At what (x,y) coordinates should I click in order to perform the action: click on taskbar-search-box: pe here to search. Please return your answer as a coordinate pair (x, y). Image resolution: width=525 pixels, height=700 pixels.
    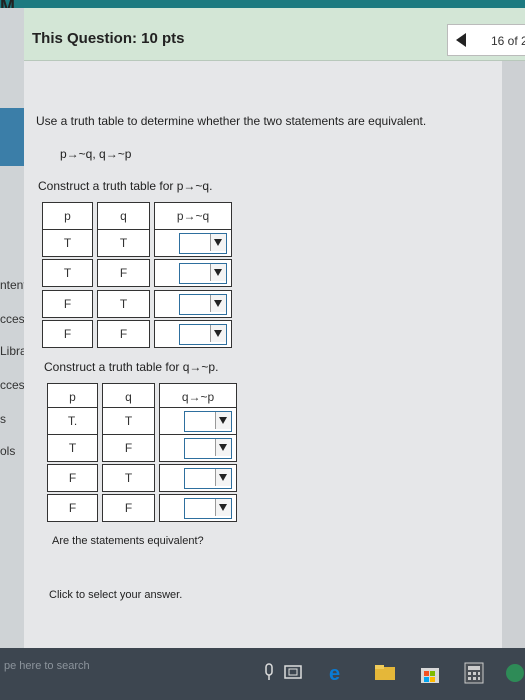
    Looking at the image, I should click on (47, 666).